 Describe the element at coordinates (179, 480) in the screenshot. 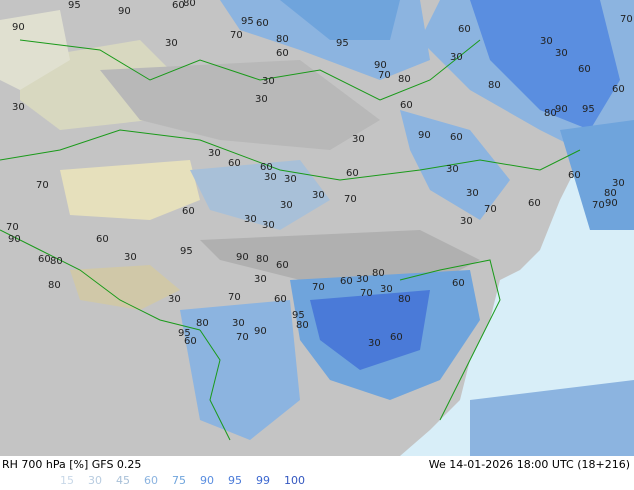

I see `legend-item: 75` at that location.